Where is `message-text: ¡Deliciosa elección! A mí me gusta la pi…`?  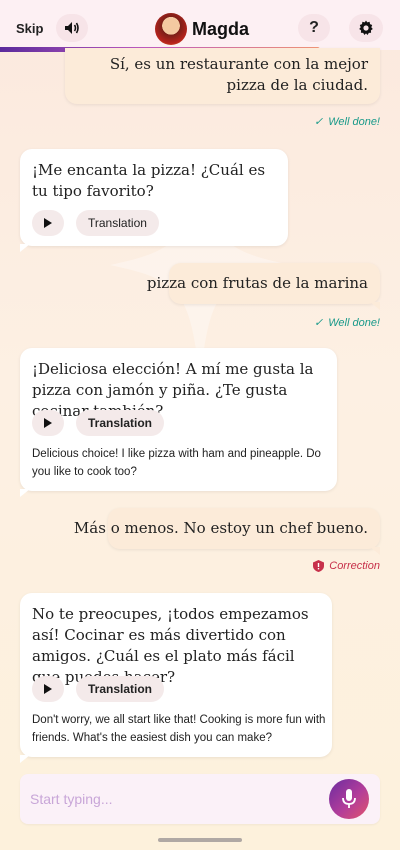 message-text: ¡Deliciosa elección! A mí me gusta la pi… is located at coordinates (173, 390).